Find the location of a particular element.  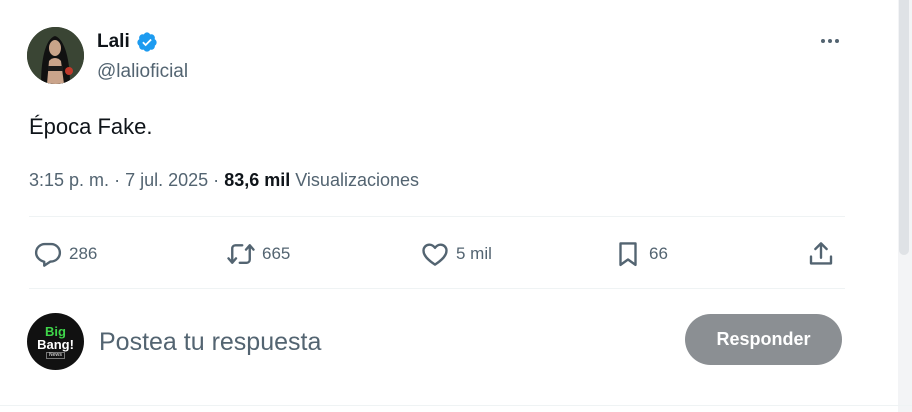

author-handle: @lalioficial is located at coordinates (142, 72).